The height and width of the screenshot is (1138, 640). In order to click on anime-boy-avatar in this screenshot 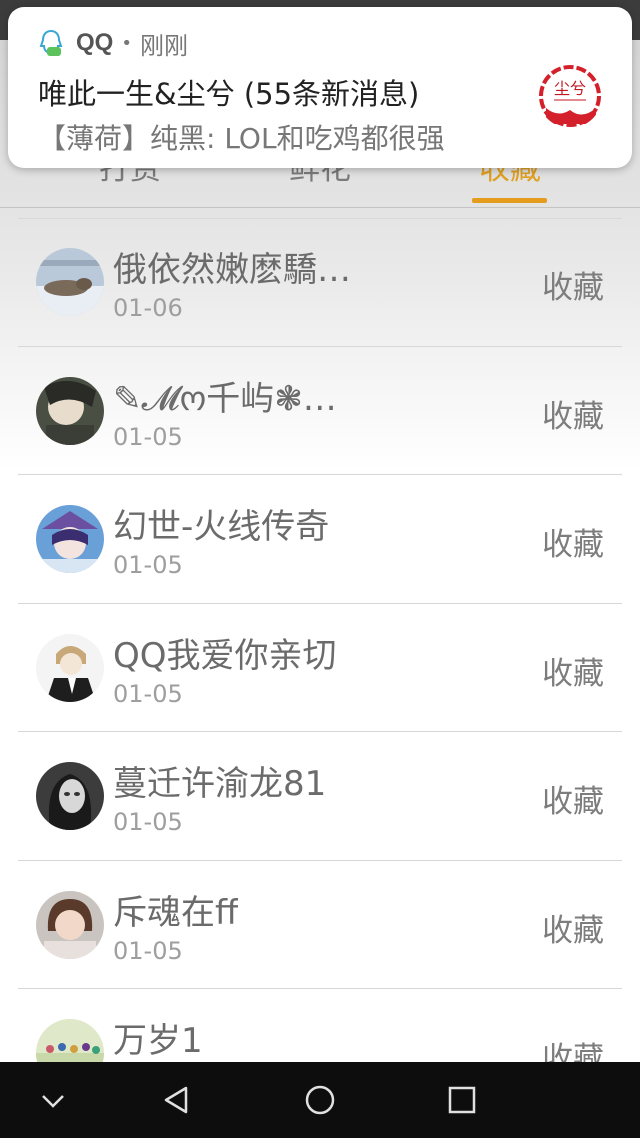, I will do `click(70, 410)`.